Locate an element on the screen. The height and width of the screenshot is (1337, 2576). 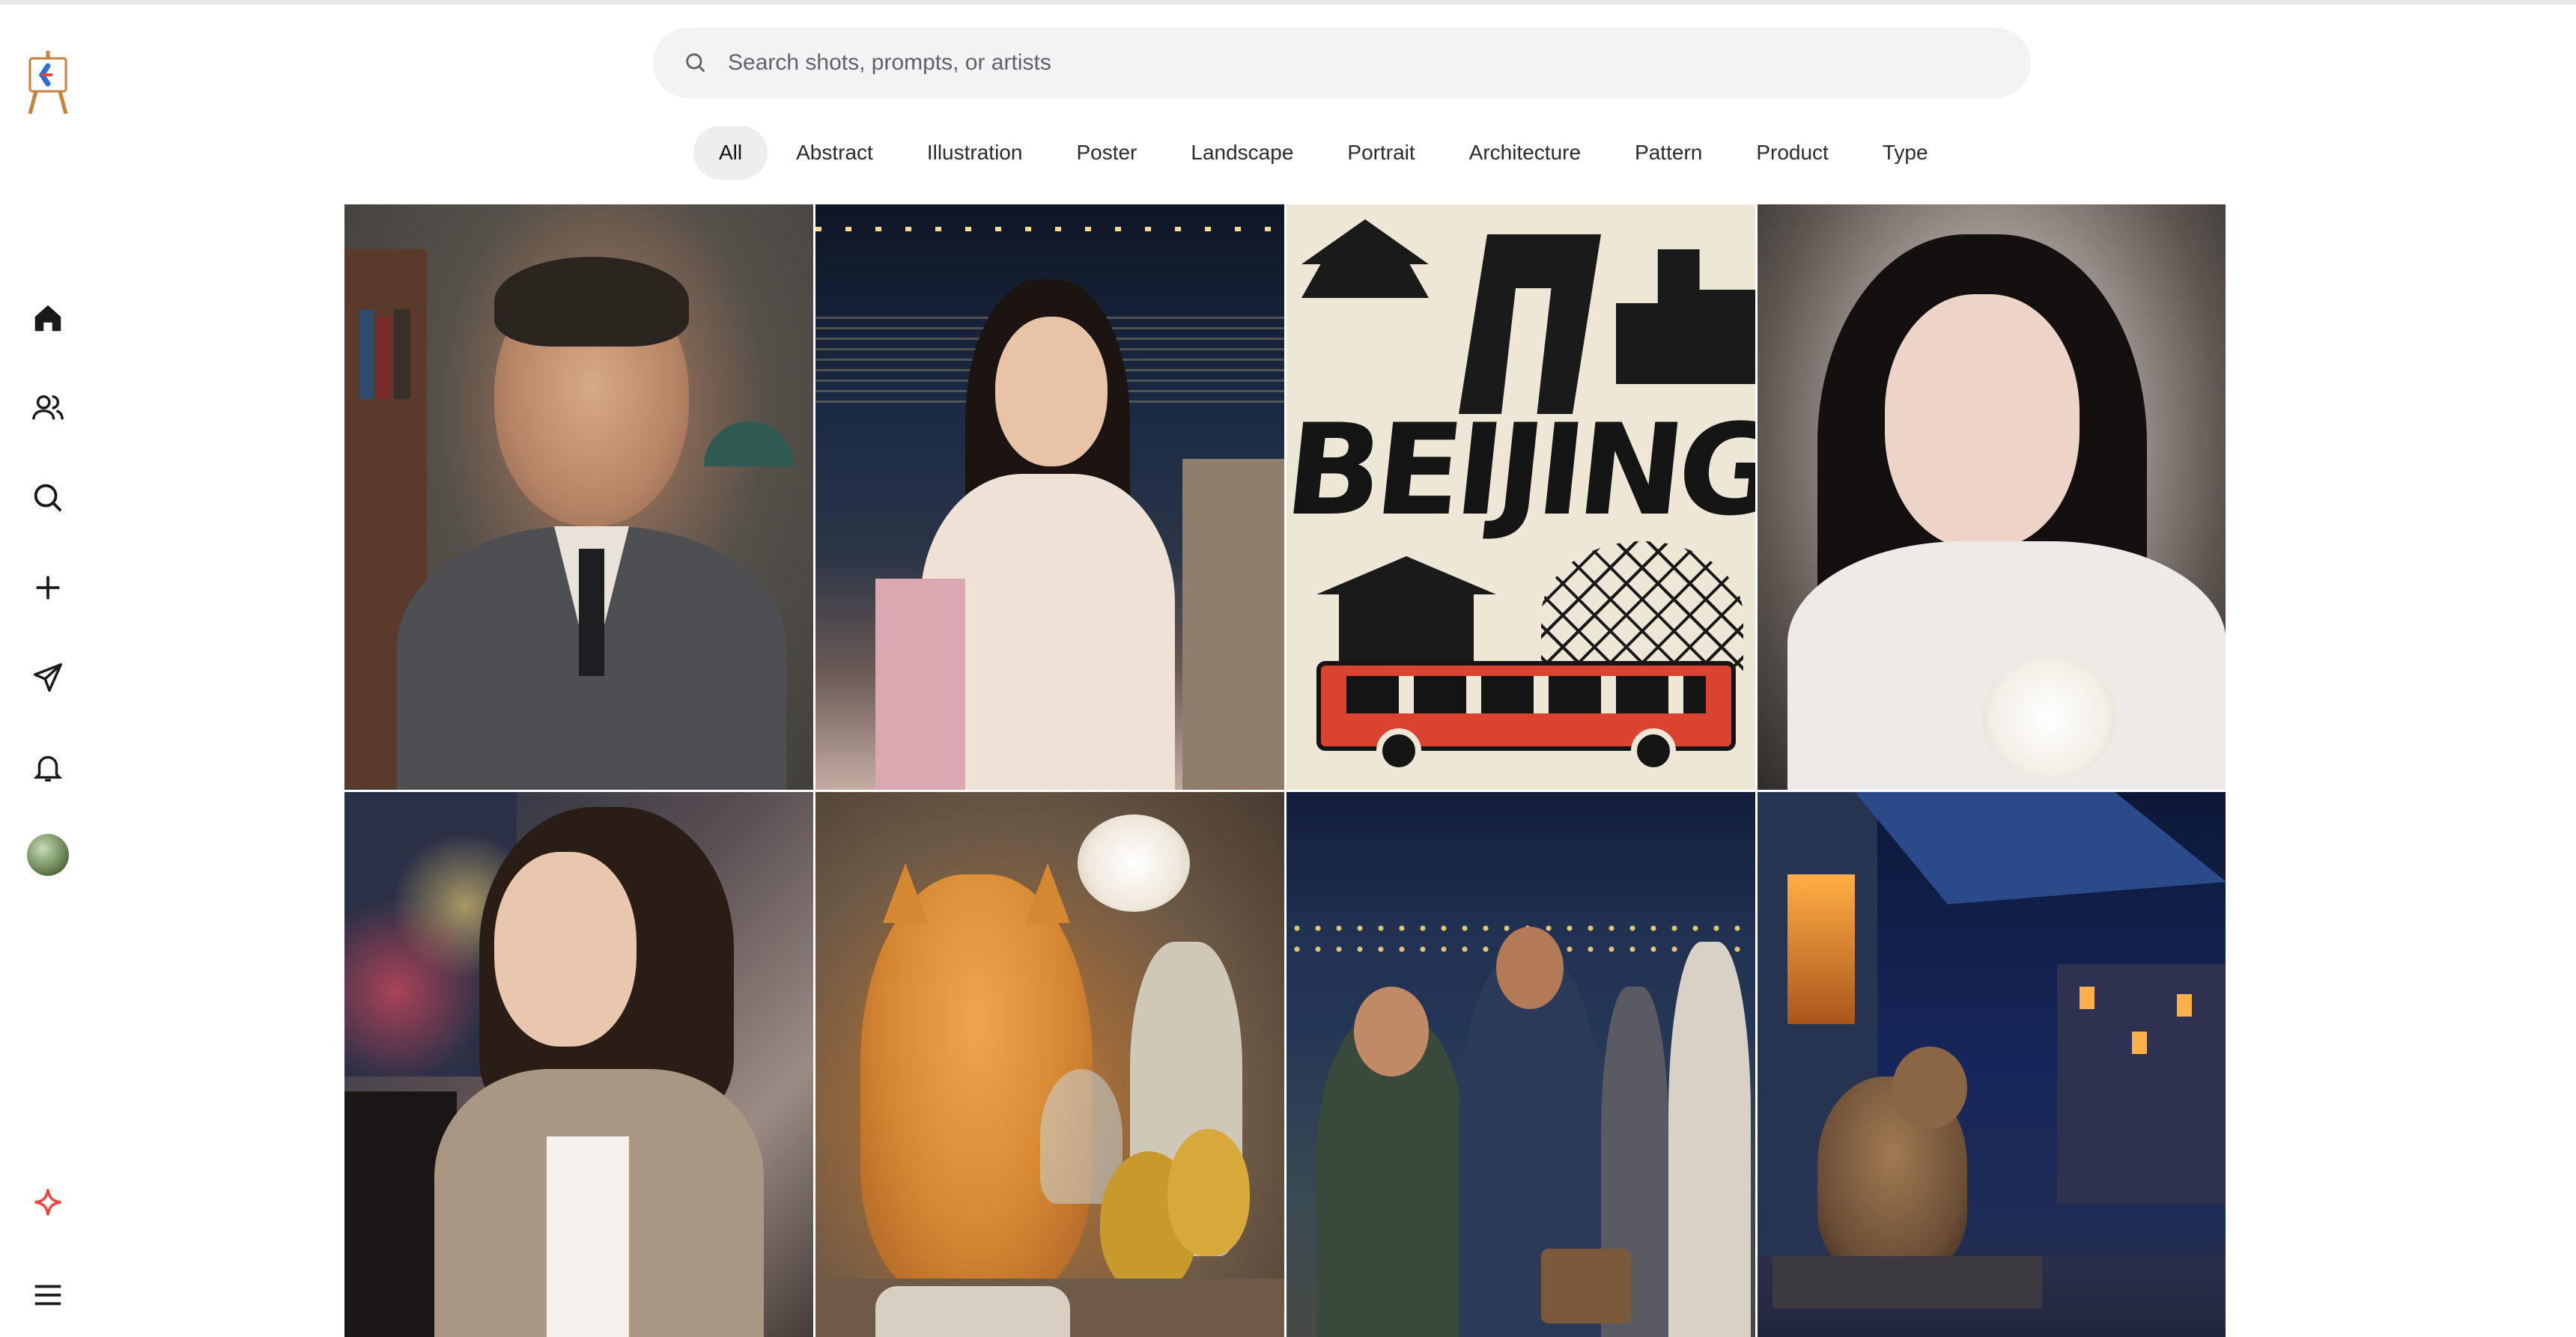
tab-landscape: Landscape is located at coordinates (1242, 153).